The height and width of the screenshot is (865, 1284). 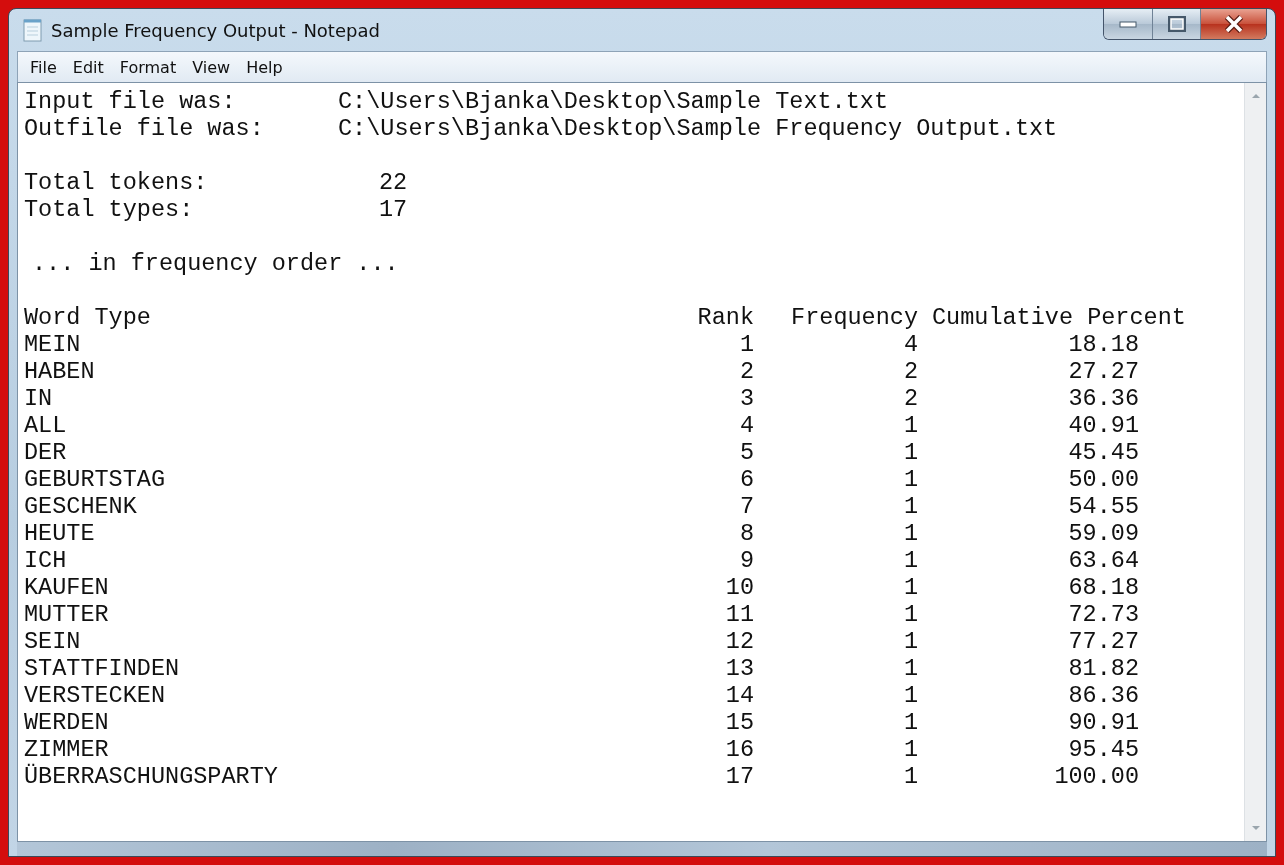 What do you see at coordinates (67, 614) in the screenshot?
I see `table-cell-text: MUTTER` at bounding box center [67, 614].